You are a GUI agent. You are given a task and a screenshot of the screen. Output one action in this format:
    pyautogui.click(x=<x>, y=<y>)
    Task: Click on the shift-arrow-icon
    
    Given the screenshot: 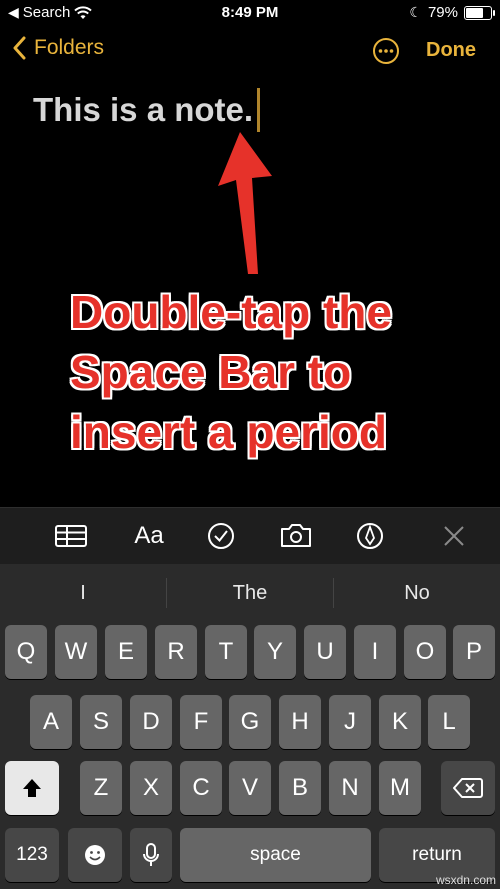 What is the action you would take?
    pyautogui.click(x=32, y=788)
    